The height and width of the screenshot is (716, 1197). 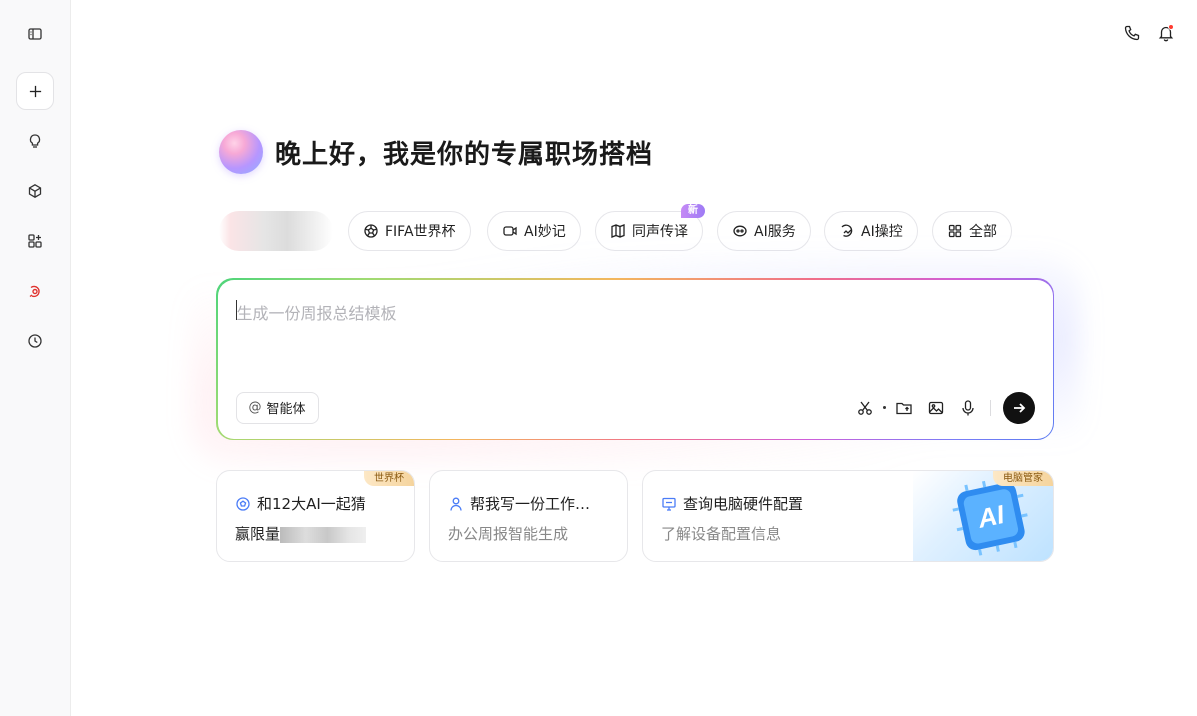 What do you see at coordinates (409, 231) in the screenshot?
I see `chip-fifa: FIFA世界杯` at bounding box center [409, 231].